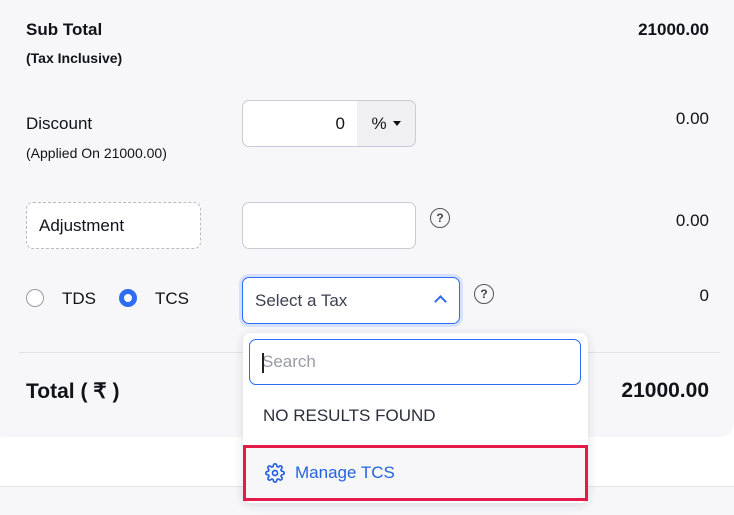  What do you see at coordinates (440, 301) in the screenshot?
I see `chevron-up-icon` at bounding box center [440, 301].